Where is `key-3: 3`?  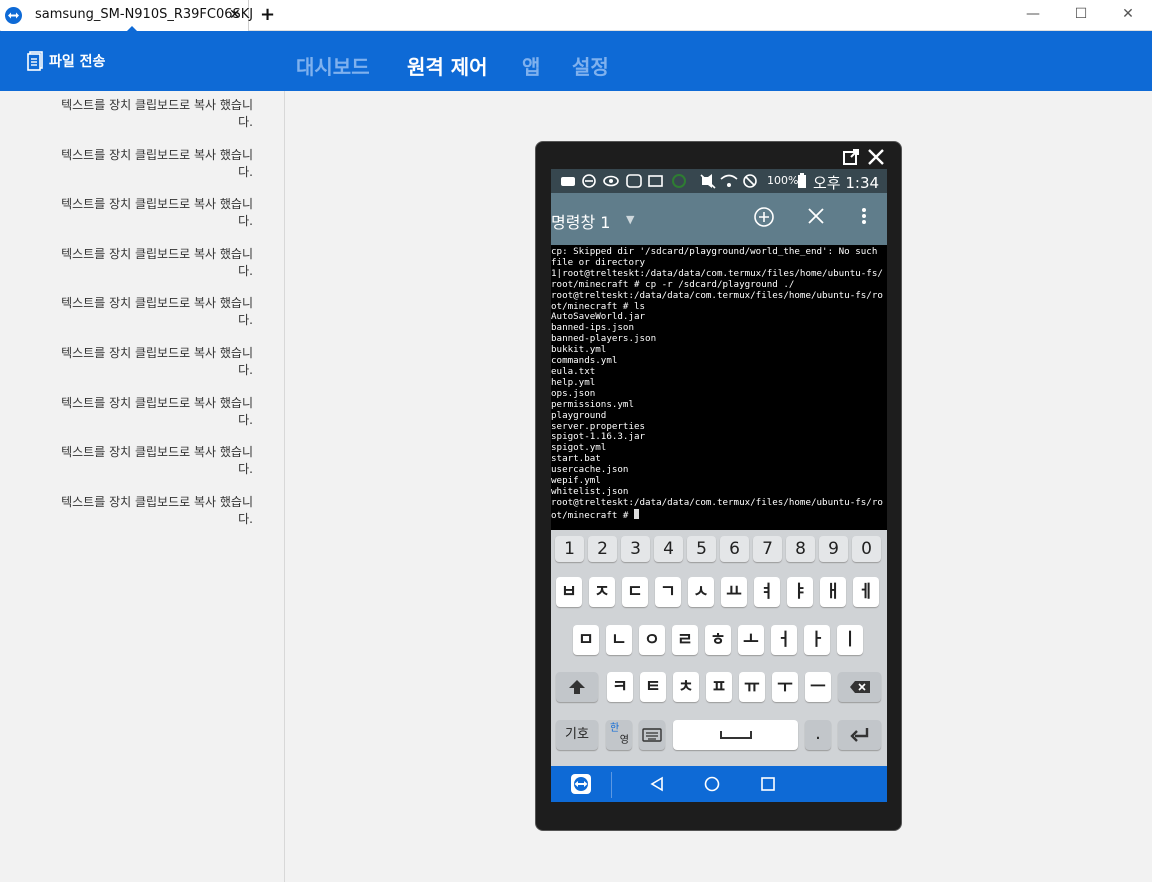 key-3: 3 is located at coordinates (635, 549).